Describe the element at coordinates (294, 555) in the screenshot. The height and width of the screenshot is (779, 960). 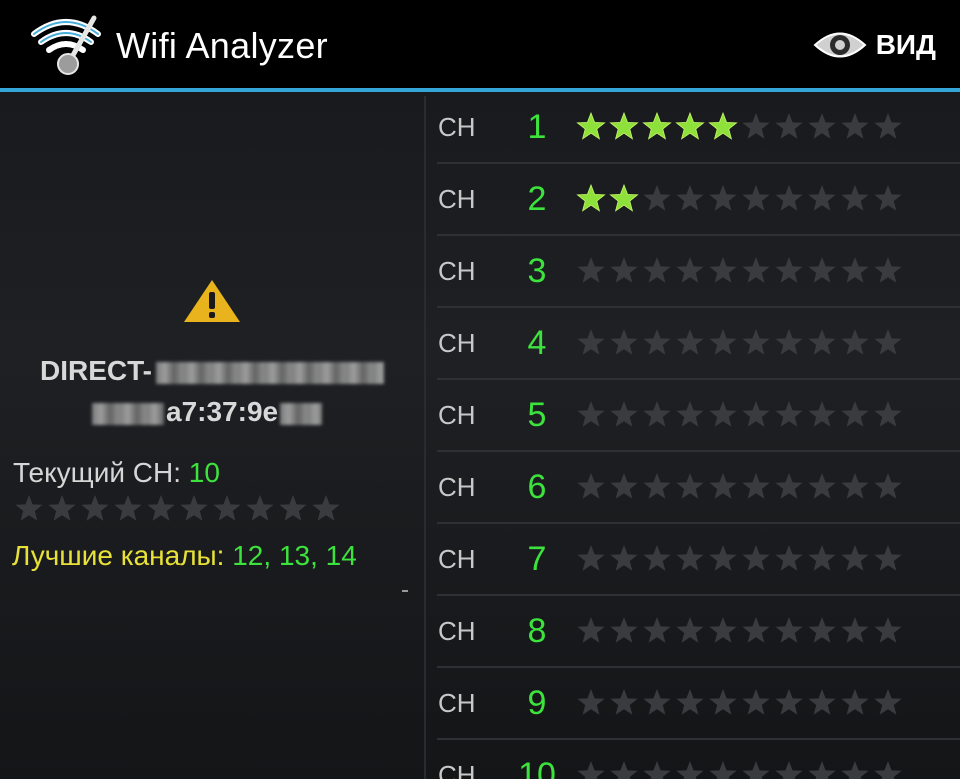
I see `best-channels-value: 12, 13, 14` at that location.